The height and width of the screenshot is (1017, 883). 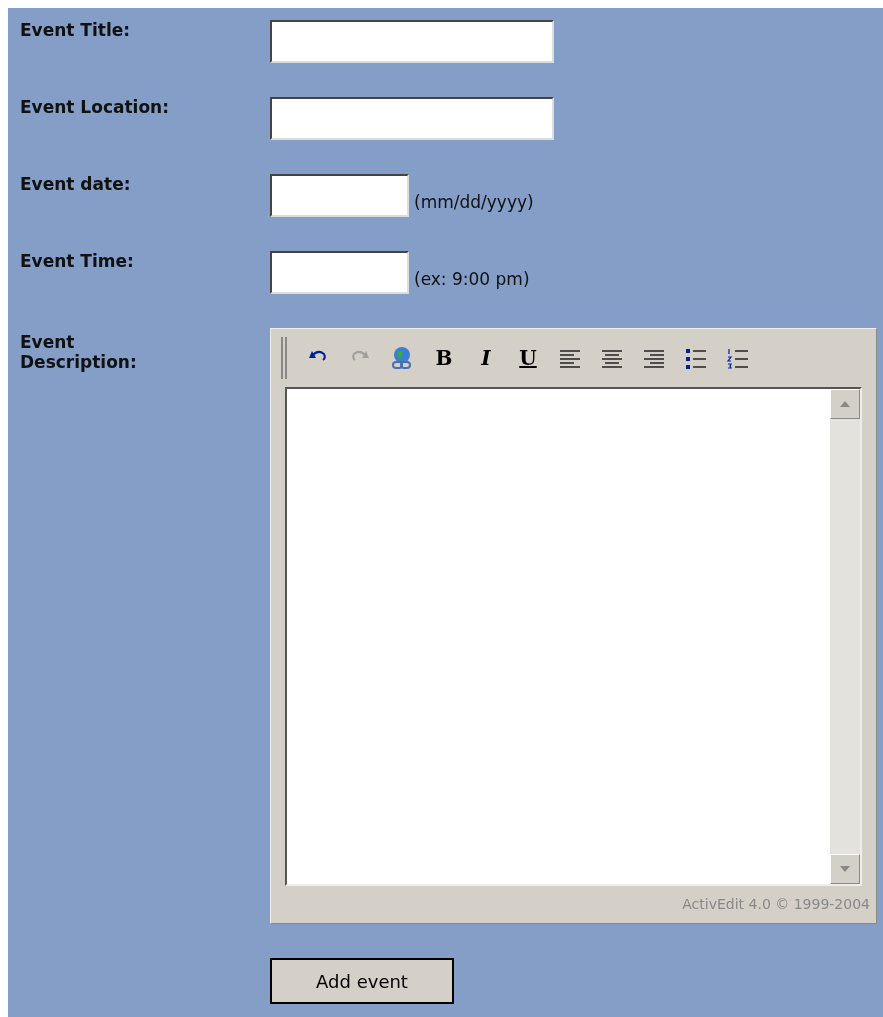 I want to click on scroll-up-icon, so click(x=845, y=404).